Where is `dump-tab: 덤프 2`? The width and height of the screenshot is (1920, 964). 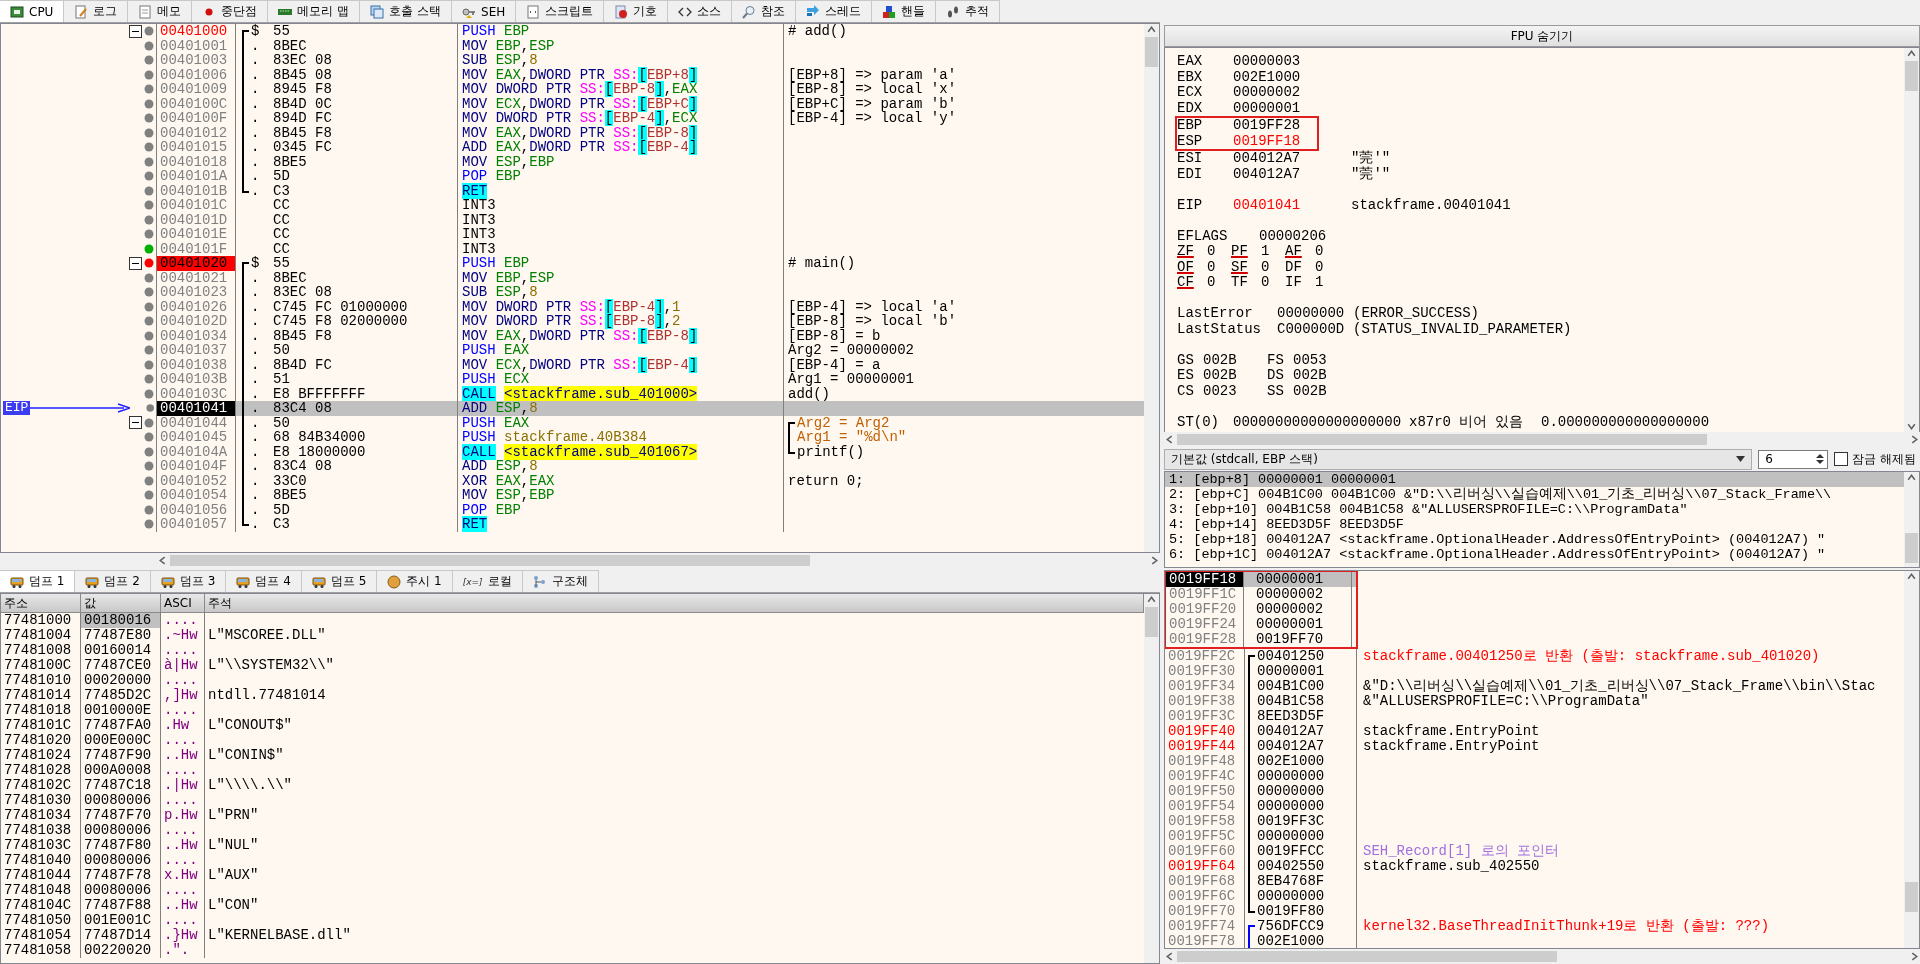 dump-tab: 덤프 2 is located at coordinates (113, 581).